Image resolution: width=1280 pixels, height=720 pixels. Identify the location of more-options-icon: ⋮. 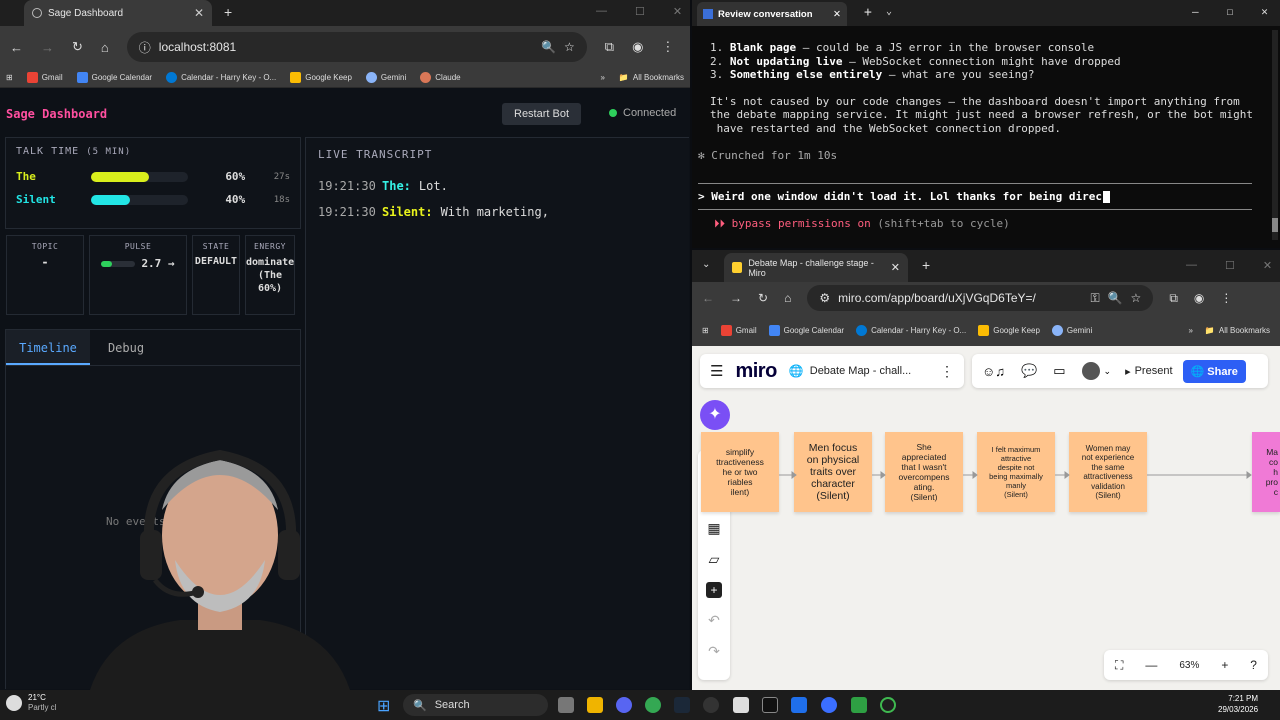
(947, 371).